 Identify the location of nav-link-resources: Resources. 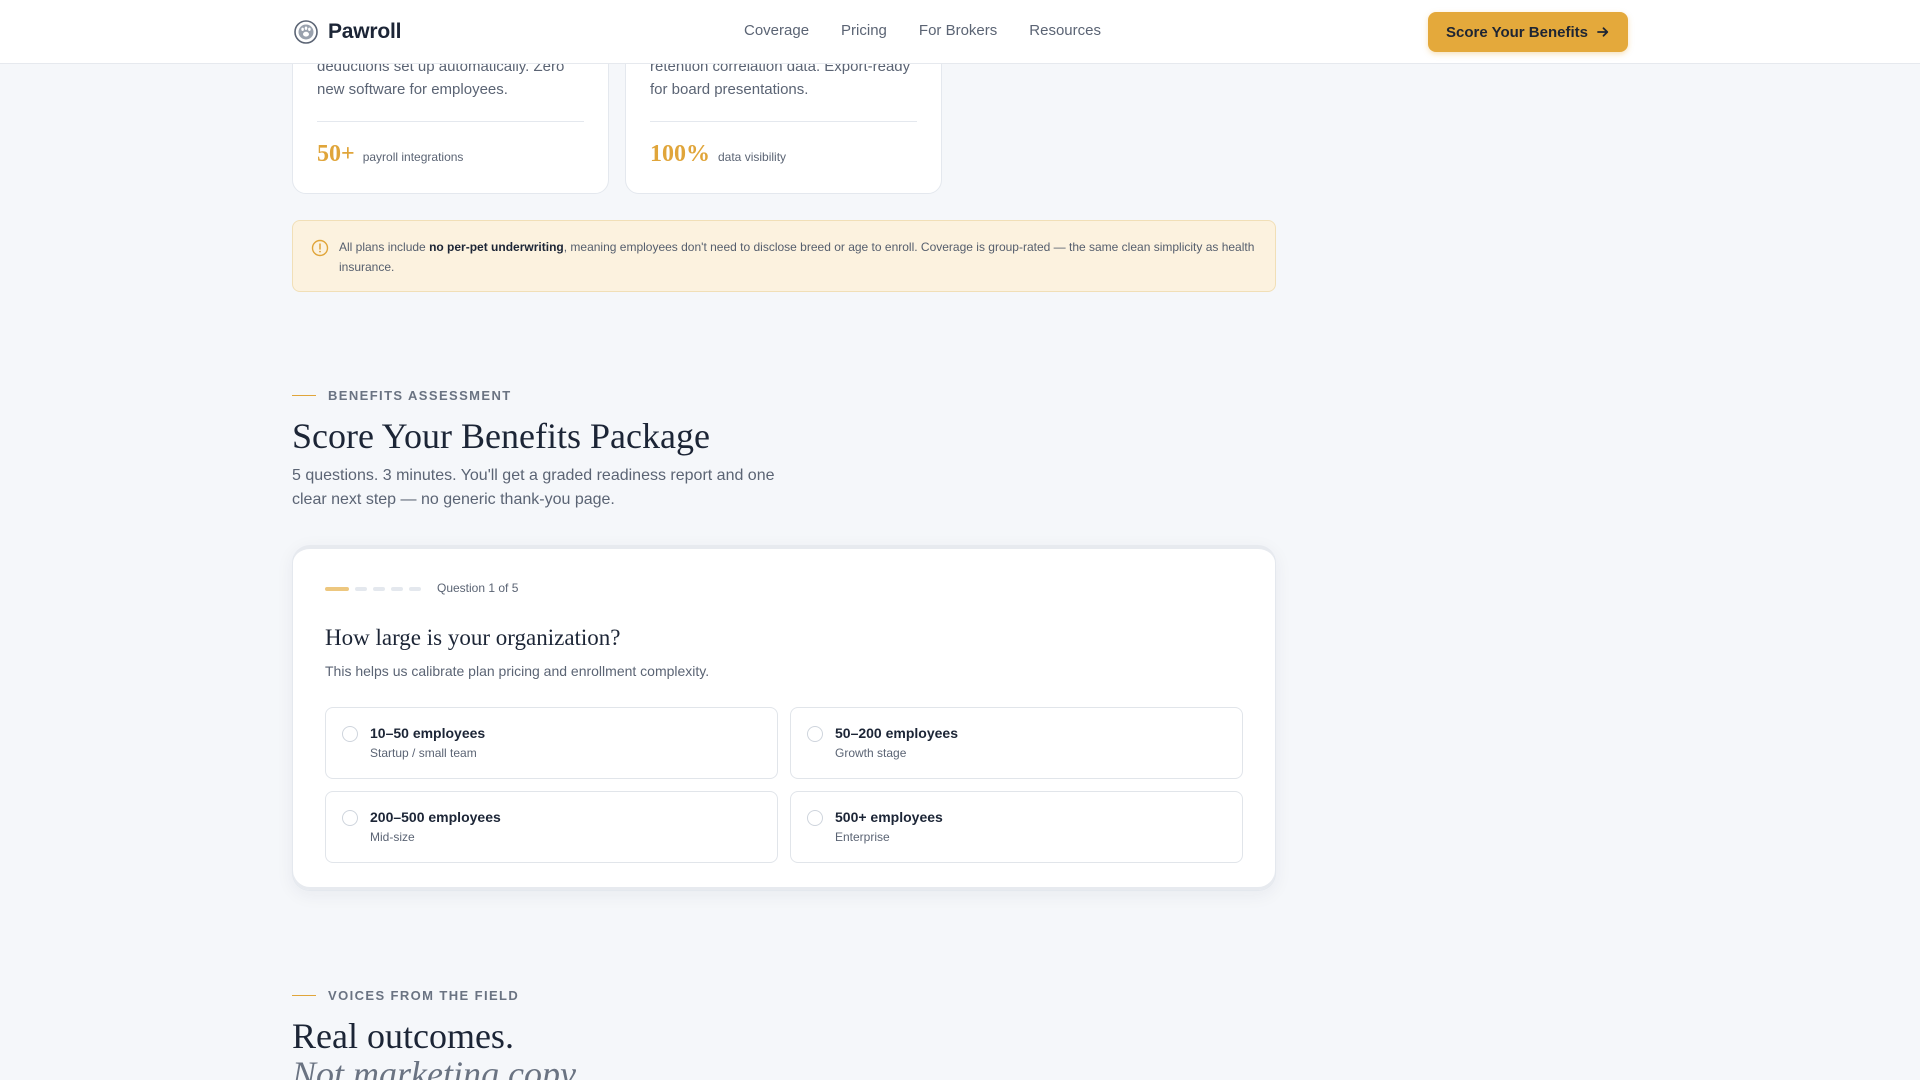
(1065, 30).